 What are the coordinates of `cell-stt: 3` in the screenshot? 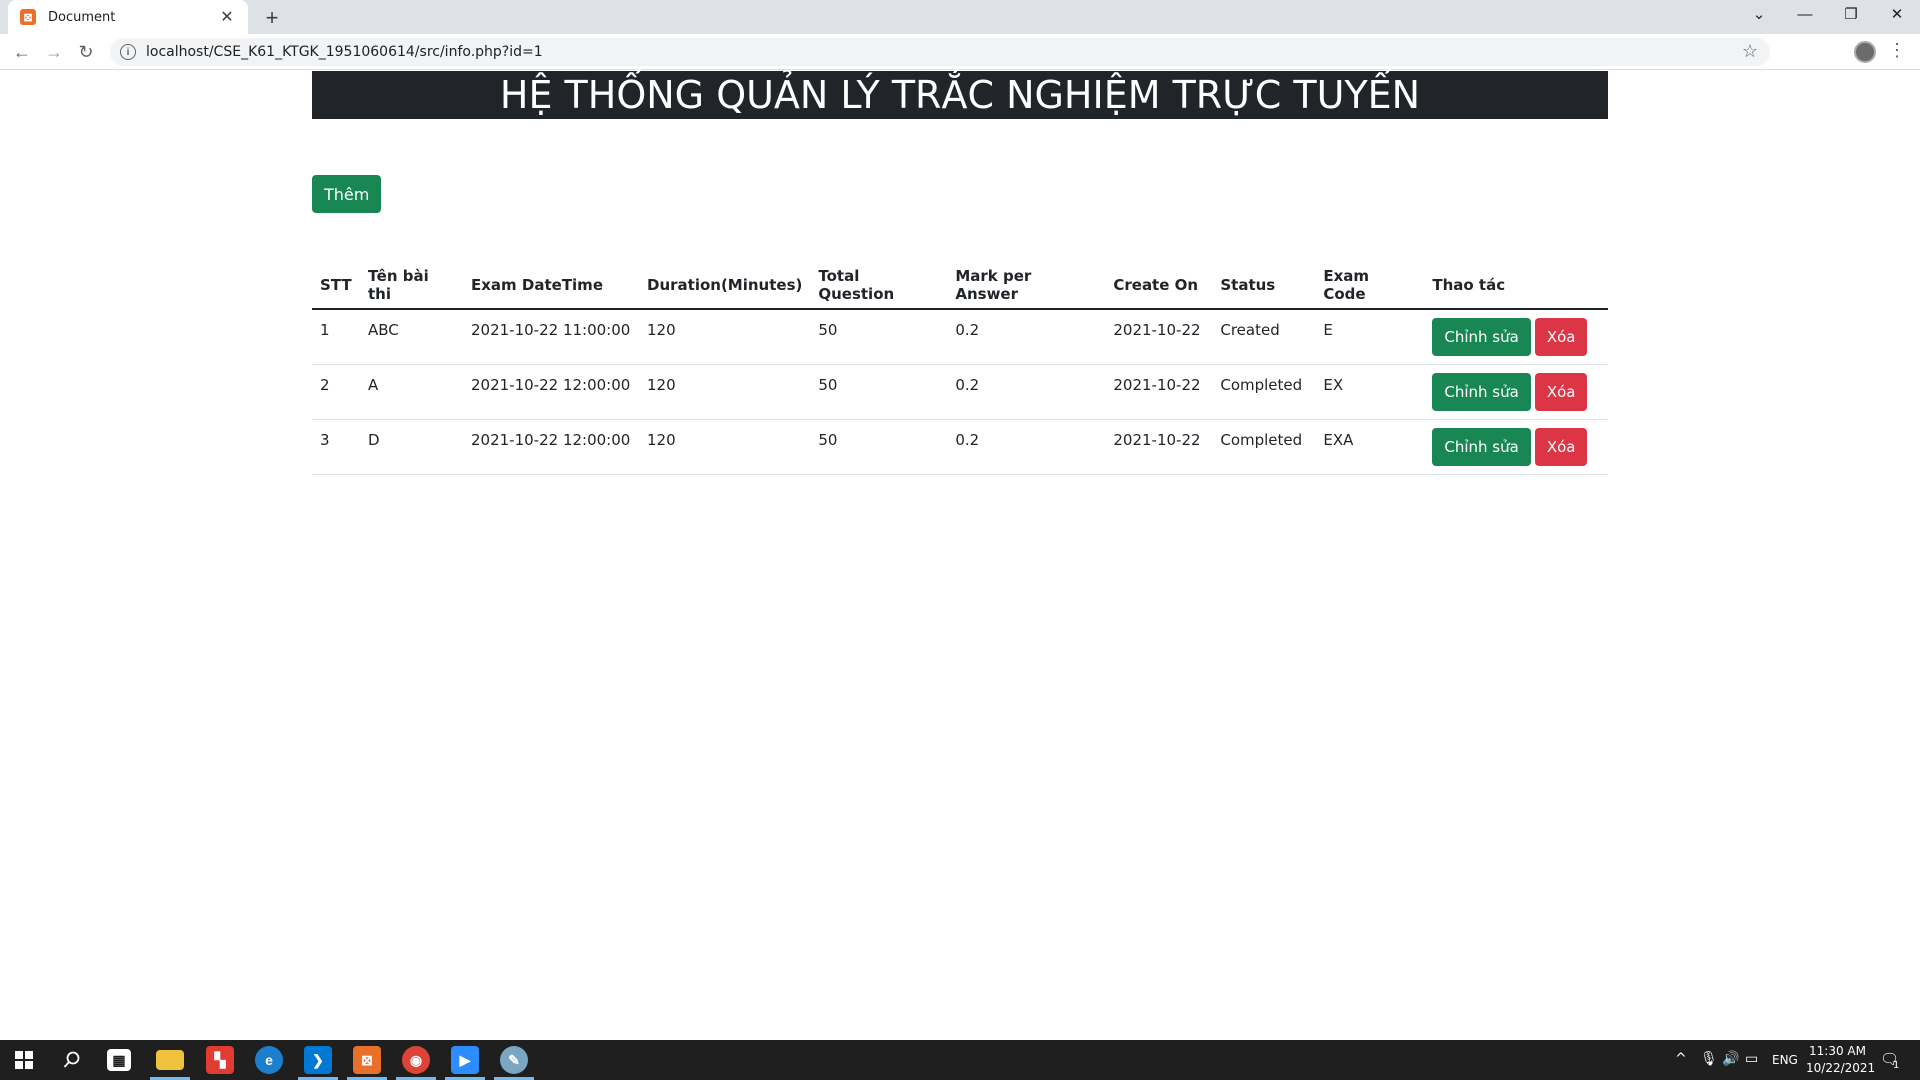 It's located at (336, 447).